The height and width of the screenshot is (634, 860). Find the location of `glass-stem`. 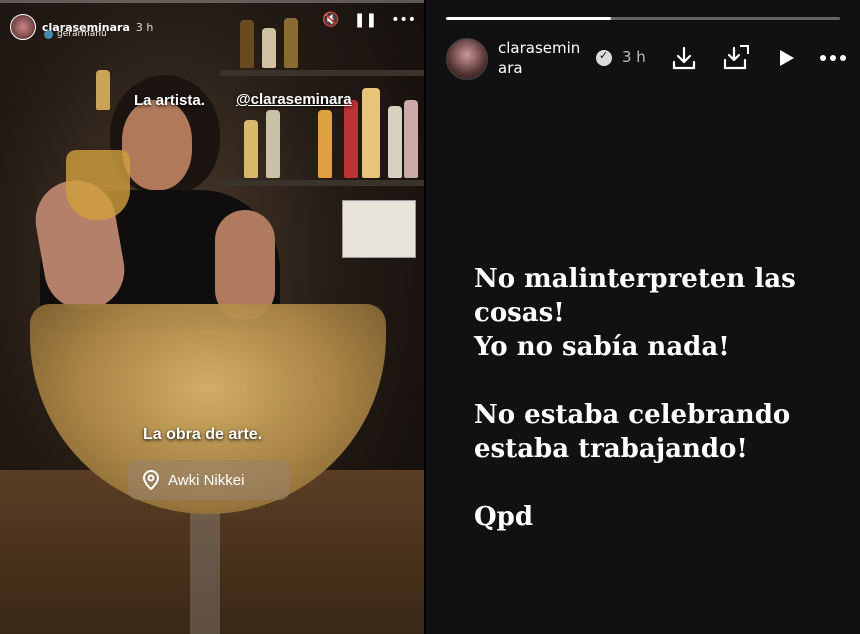

glass-stem is located at coordinates (205, 572).